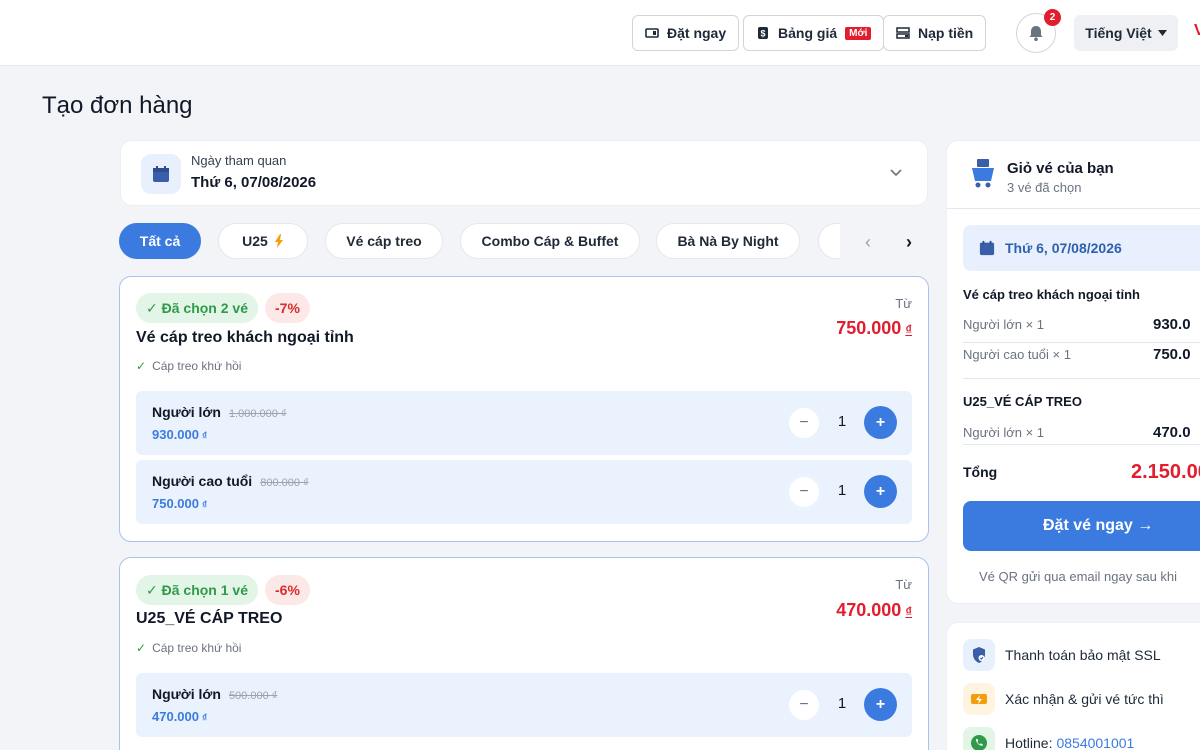 The height and width of the screenshot is (750, 1200). Describe the element at coordinates (524, 705) in the screenshot. I see `ticket-row-adult: Người lớn 500.000 ₫ 470.000 ₫ − 1 +` at that location.